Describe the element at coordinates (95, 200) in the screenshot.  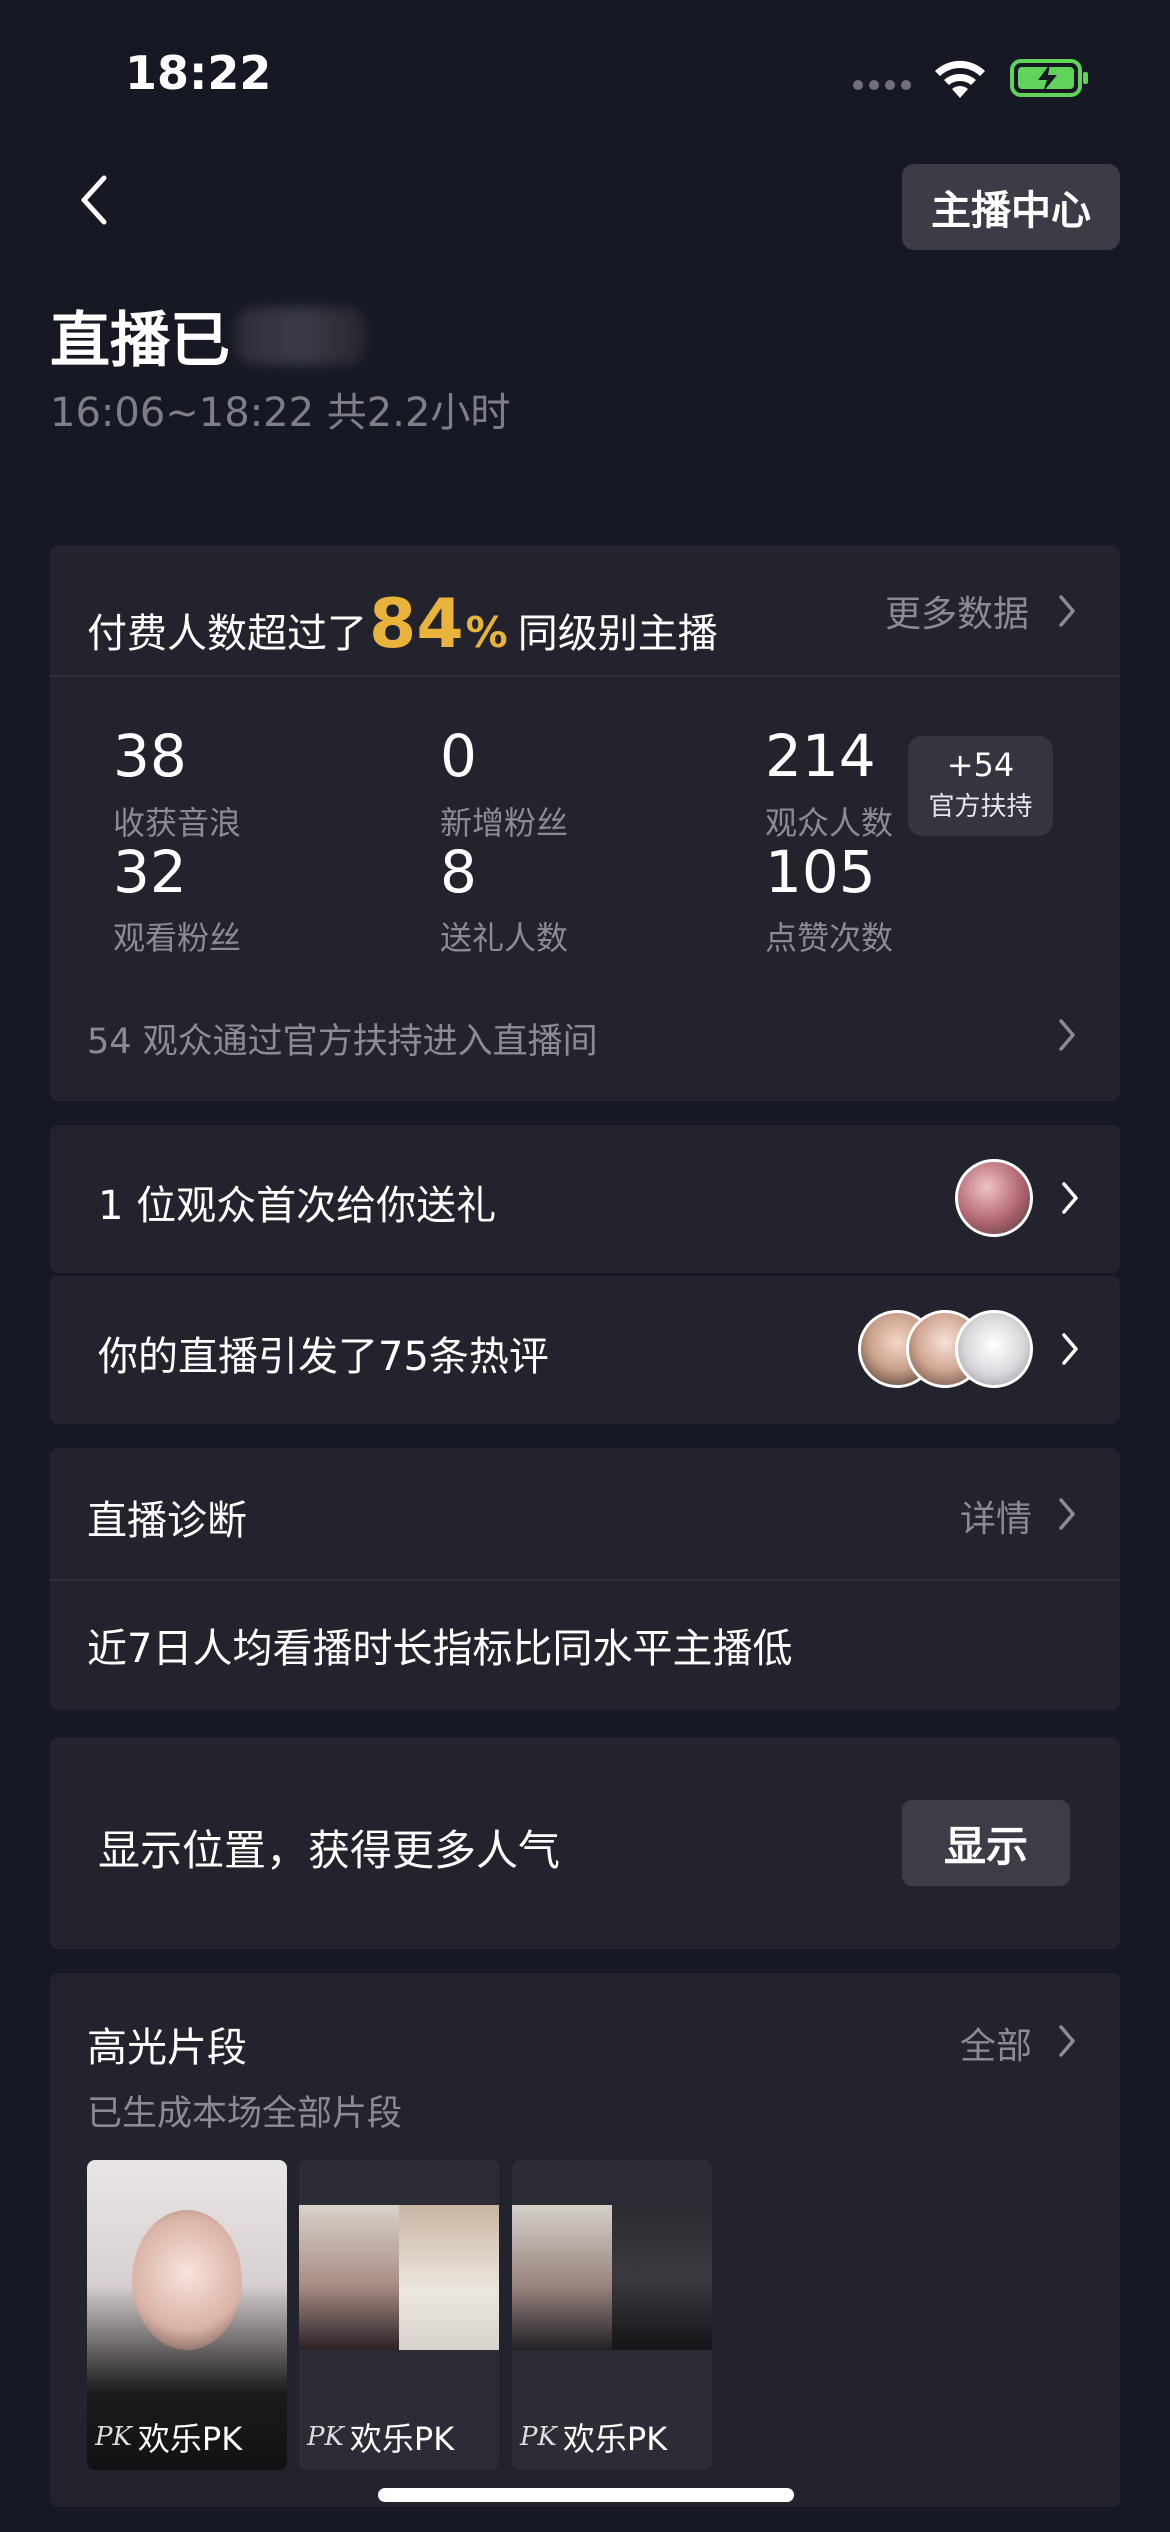
I see `back-icon` at that location.